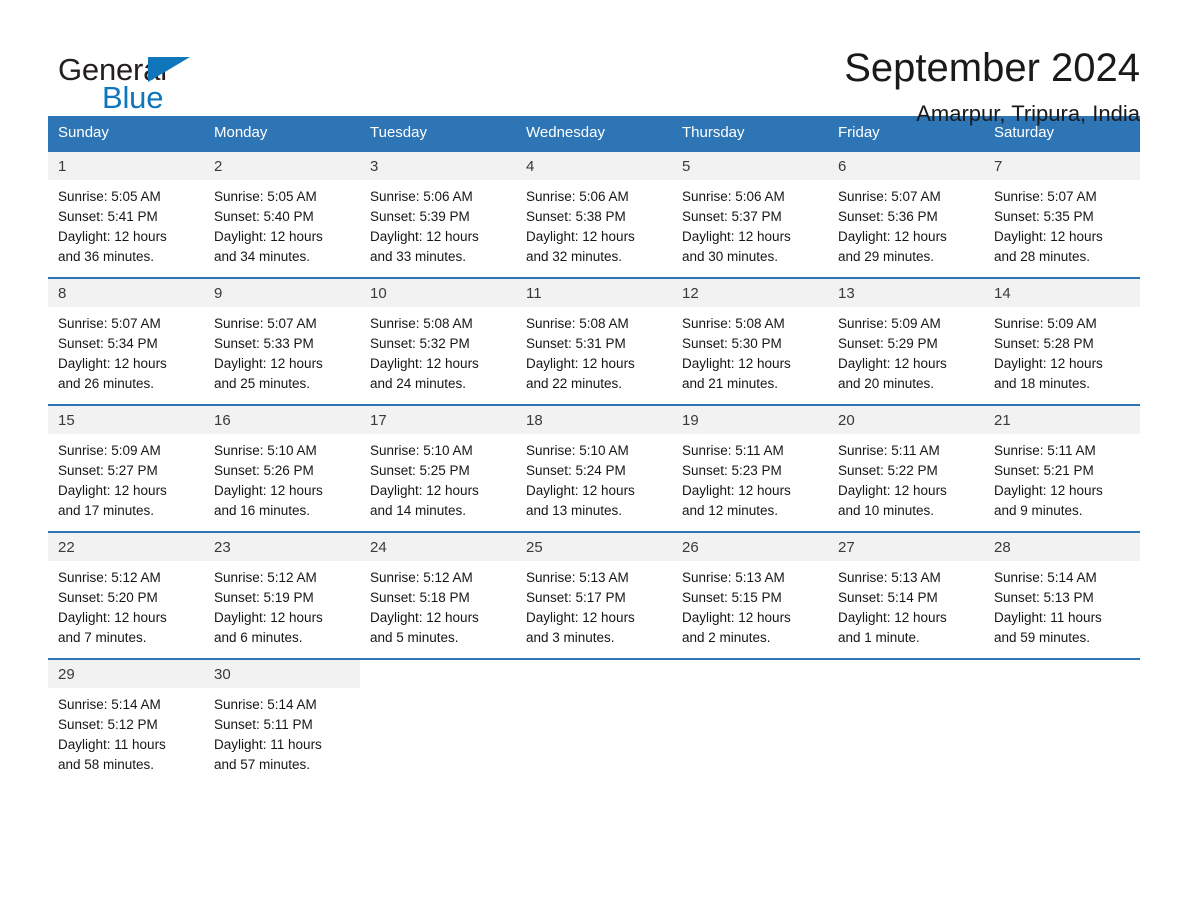  What do you see at coordinates (730, 256) in the screenshot?
I see `daylight-text-line2: and 30 minutes.` at bounding box center [730, 256].